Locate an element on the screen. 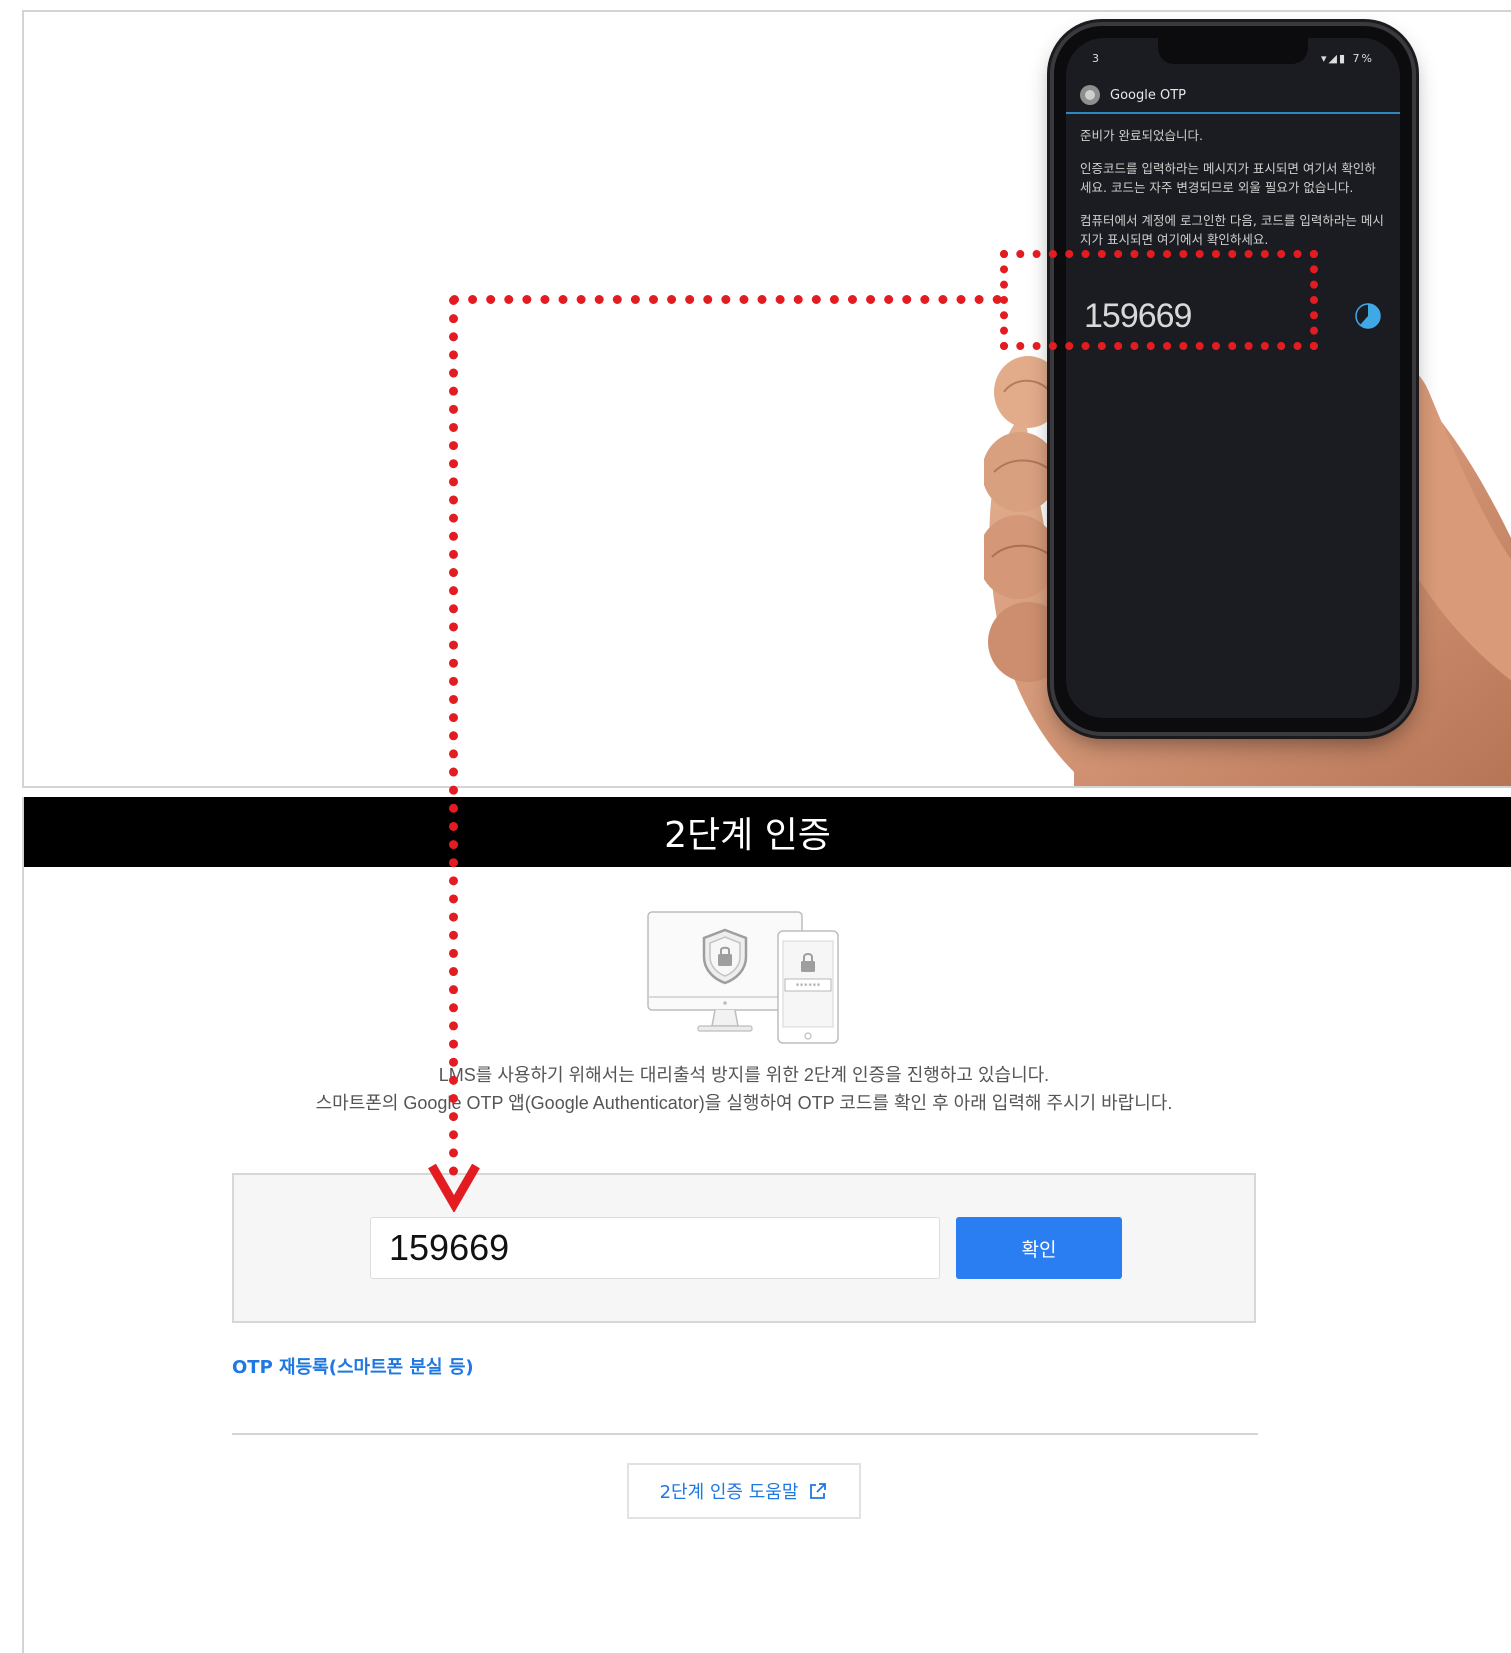  two-step-help-button: 2단계 인증 도움말 is located at coordinates (744, 1491).